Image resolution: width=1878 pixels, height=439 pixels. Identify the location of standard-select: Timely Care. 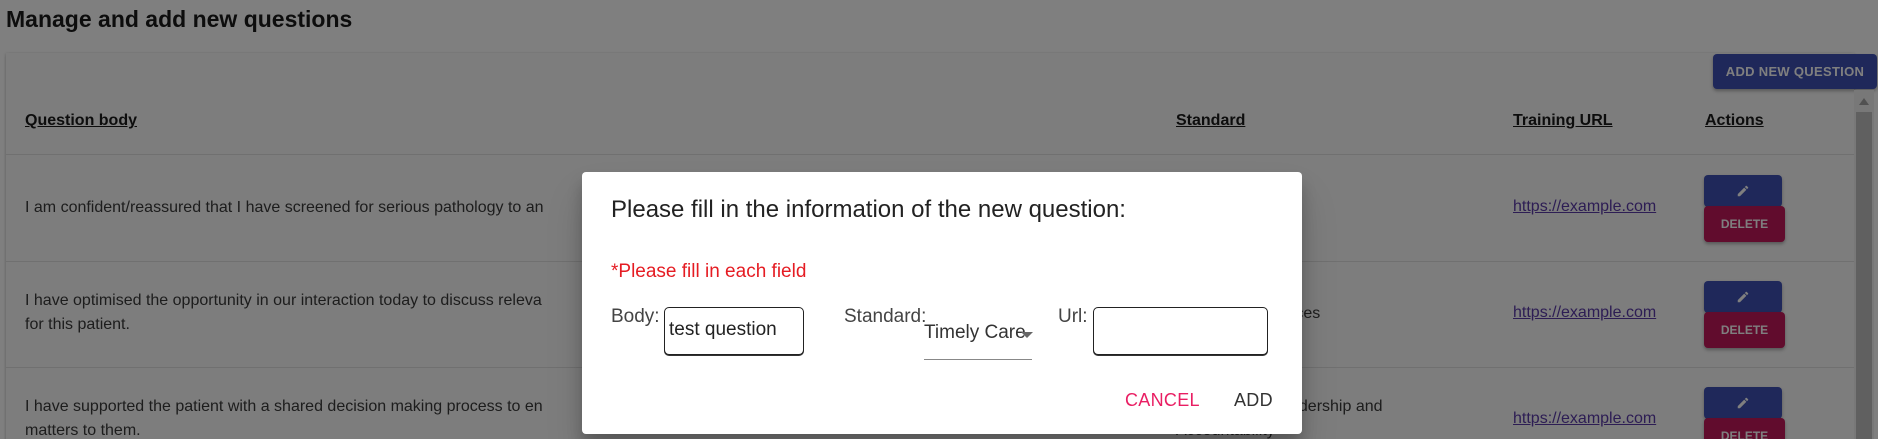
(978, 335).